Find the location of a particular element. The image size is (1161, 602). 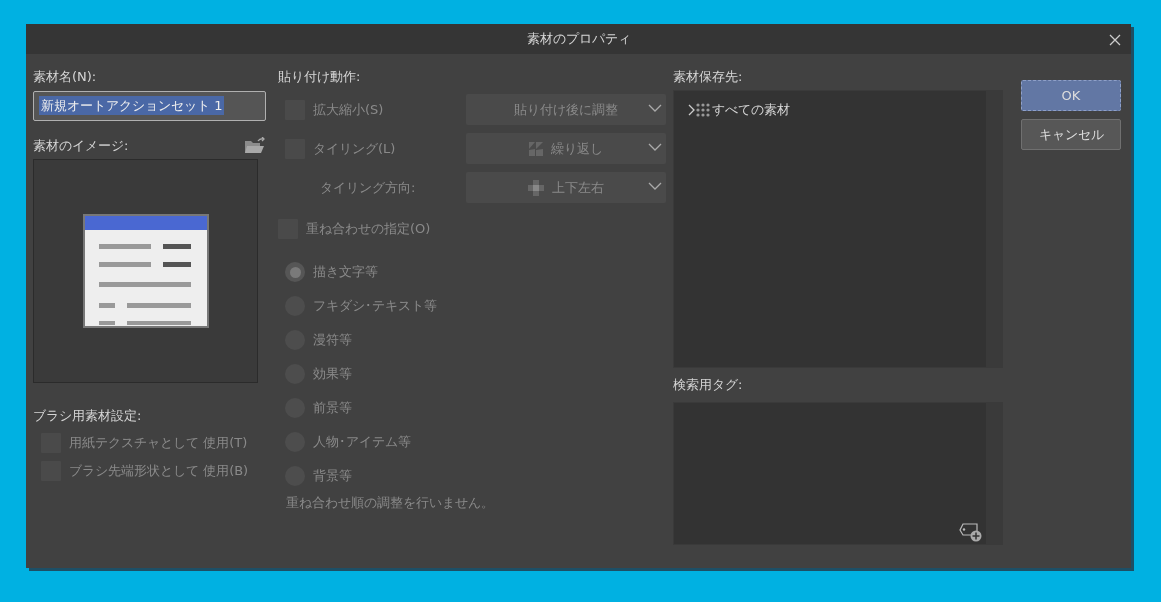

grid-dots-icon is located at coordinates (704, 110).